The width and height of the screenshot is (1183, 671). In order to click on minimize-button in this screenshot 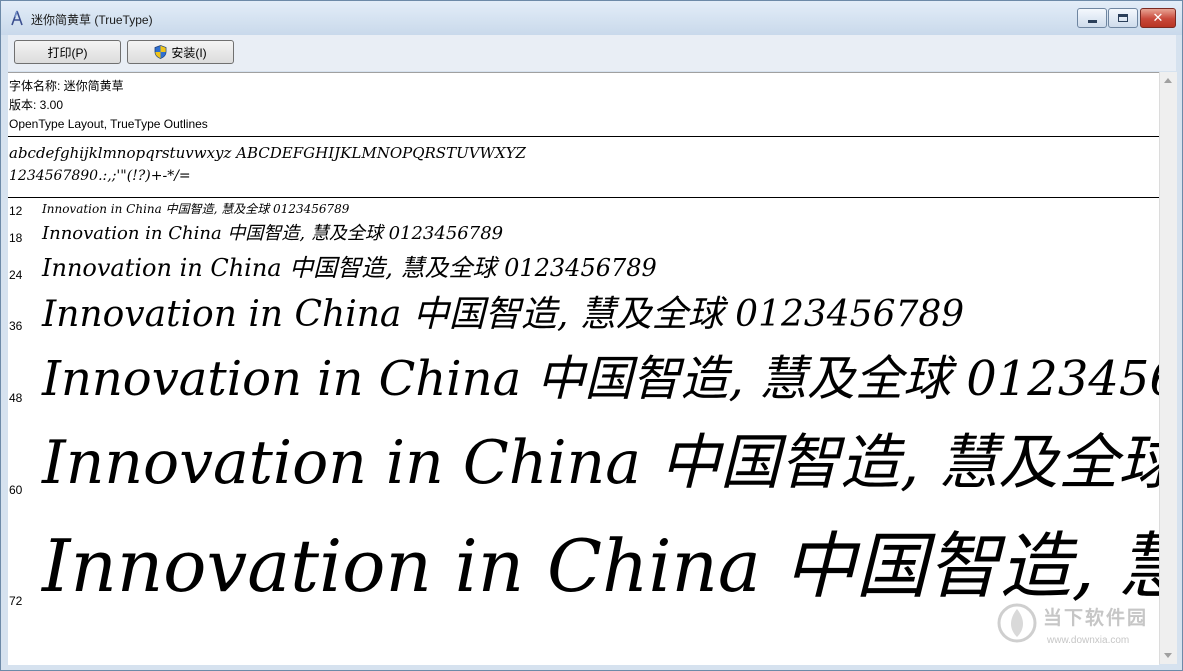, I will do `click(1092, 18)`.